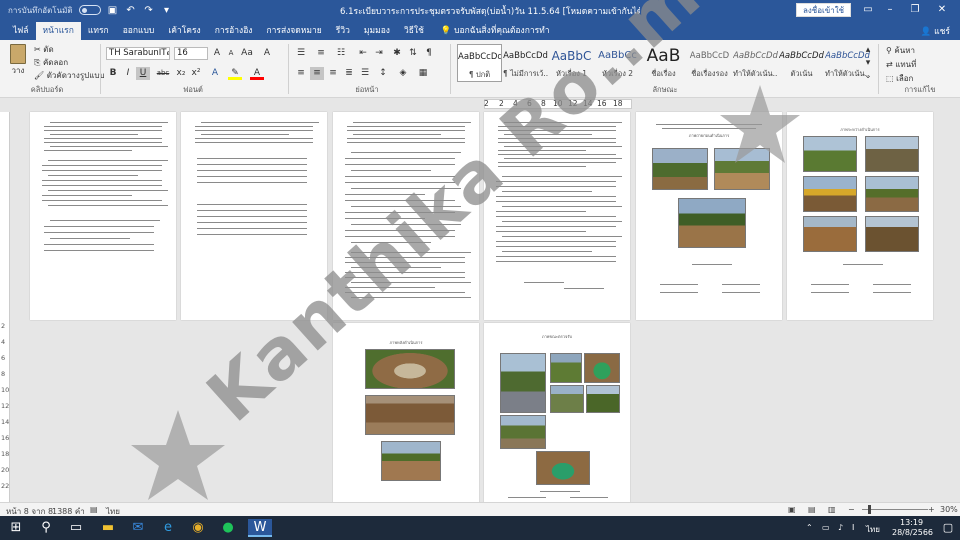 This screenshot has width=960, height=540. Describe the element at coordinates (935, 31) in the screenshot. I see `share-button: 👤 แชร์` at that location.